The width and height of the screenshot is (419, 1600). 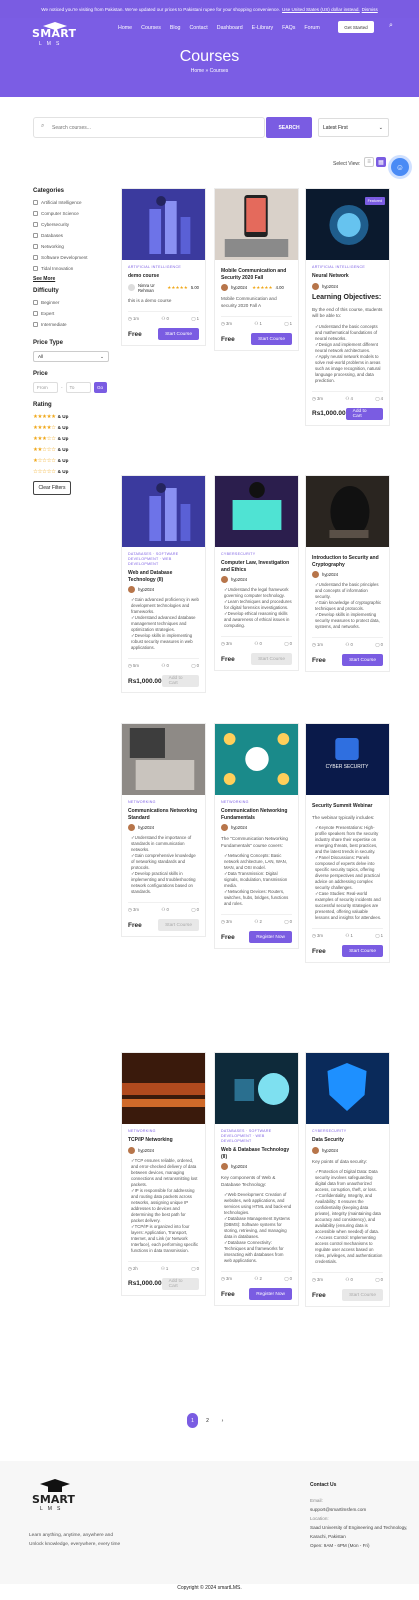 What do you see at coordinates (100, 387) in the screenshot?
I see `price-go-button: Go` at bounding box center [100, 387].